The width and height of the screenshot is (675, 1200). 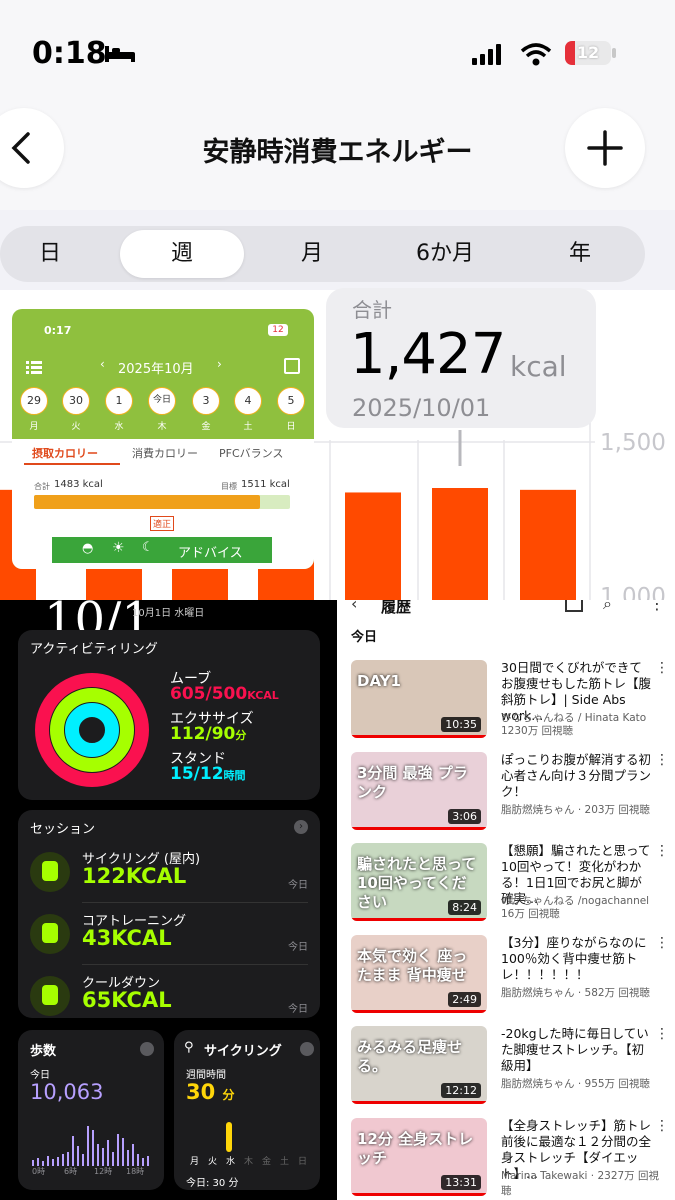 I want to click on plus-icon, so click(x=605, y=148).